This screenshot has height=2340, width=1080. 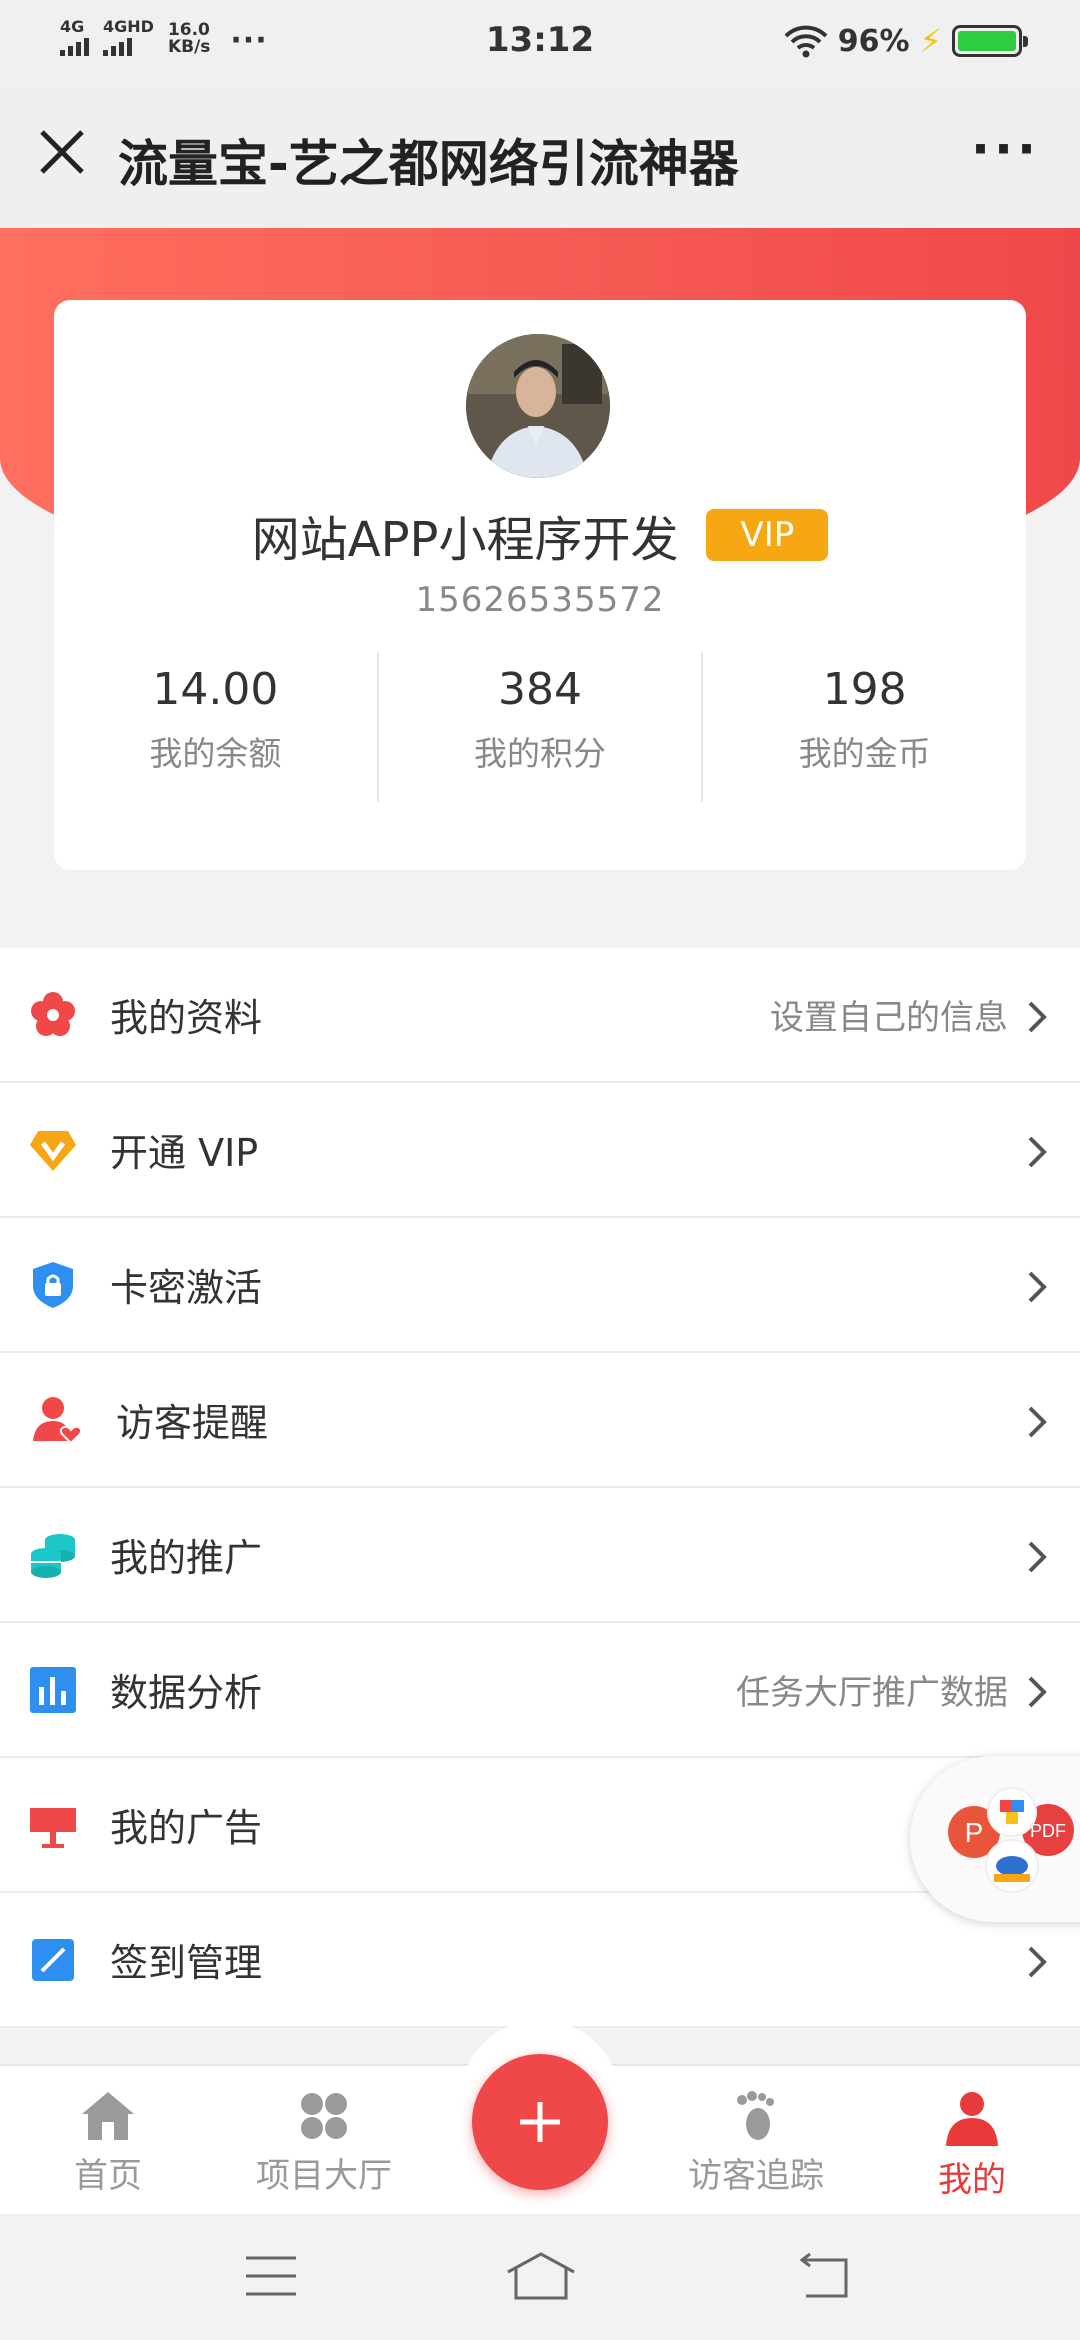 I want to click on bar-chart-icon, so click(x=53, y=1690).